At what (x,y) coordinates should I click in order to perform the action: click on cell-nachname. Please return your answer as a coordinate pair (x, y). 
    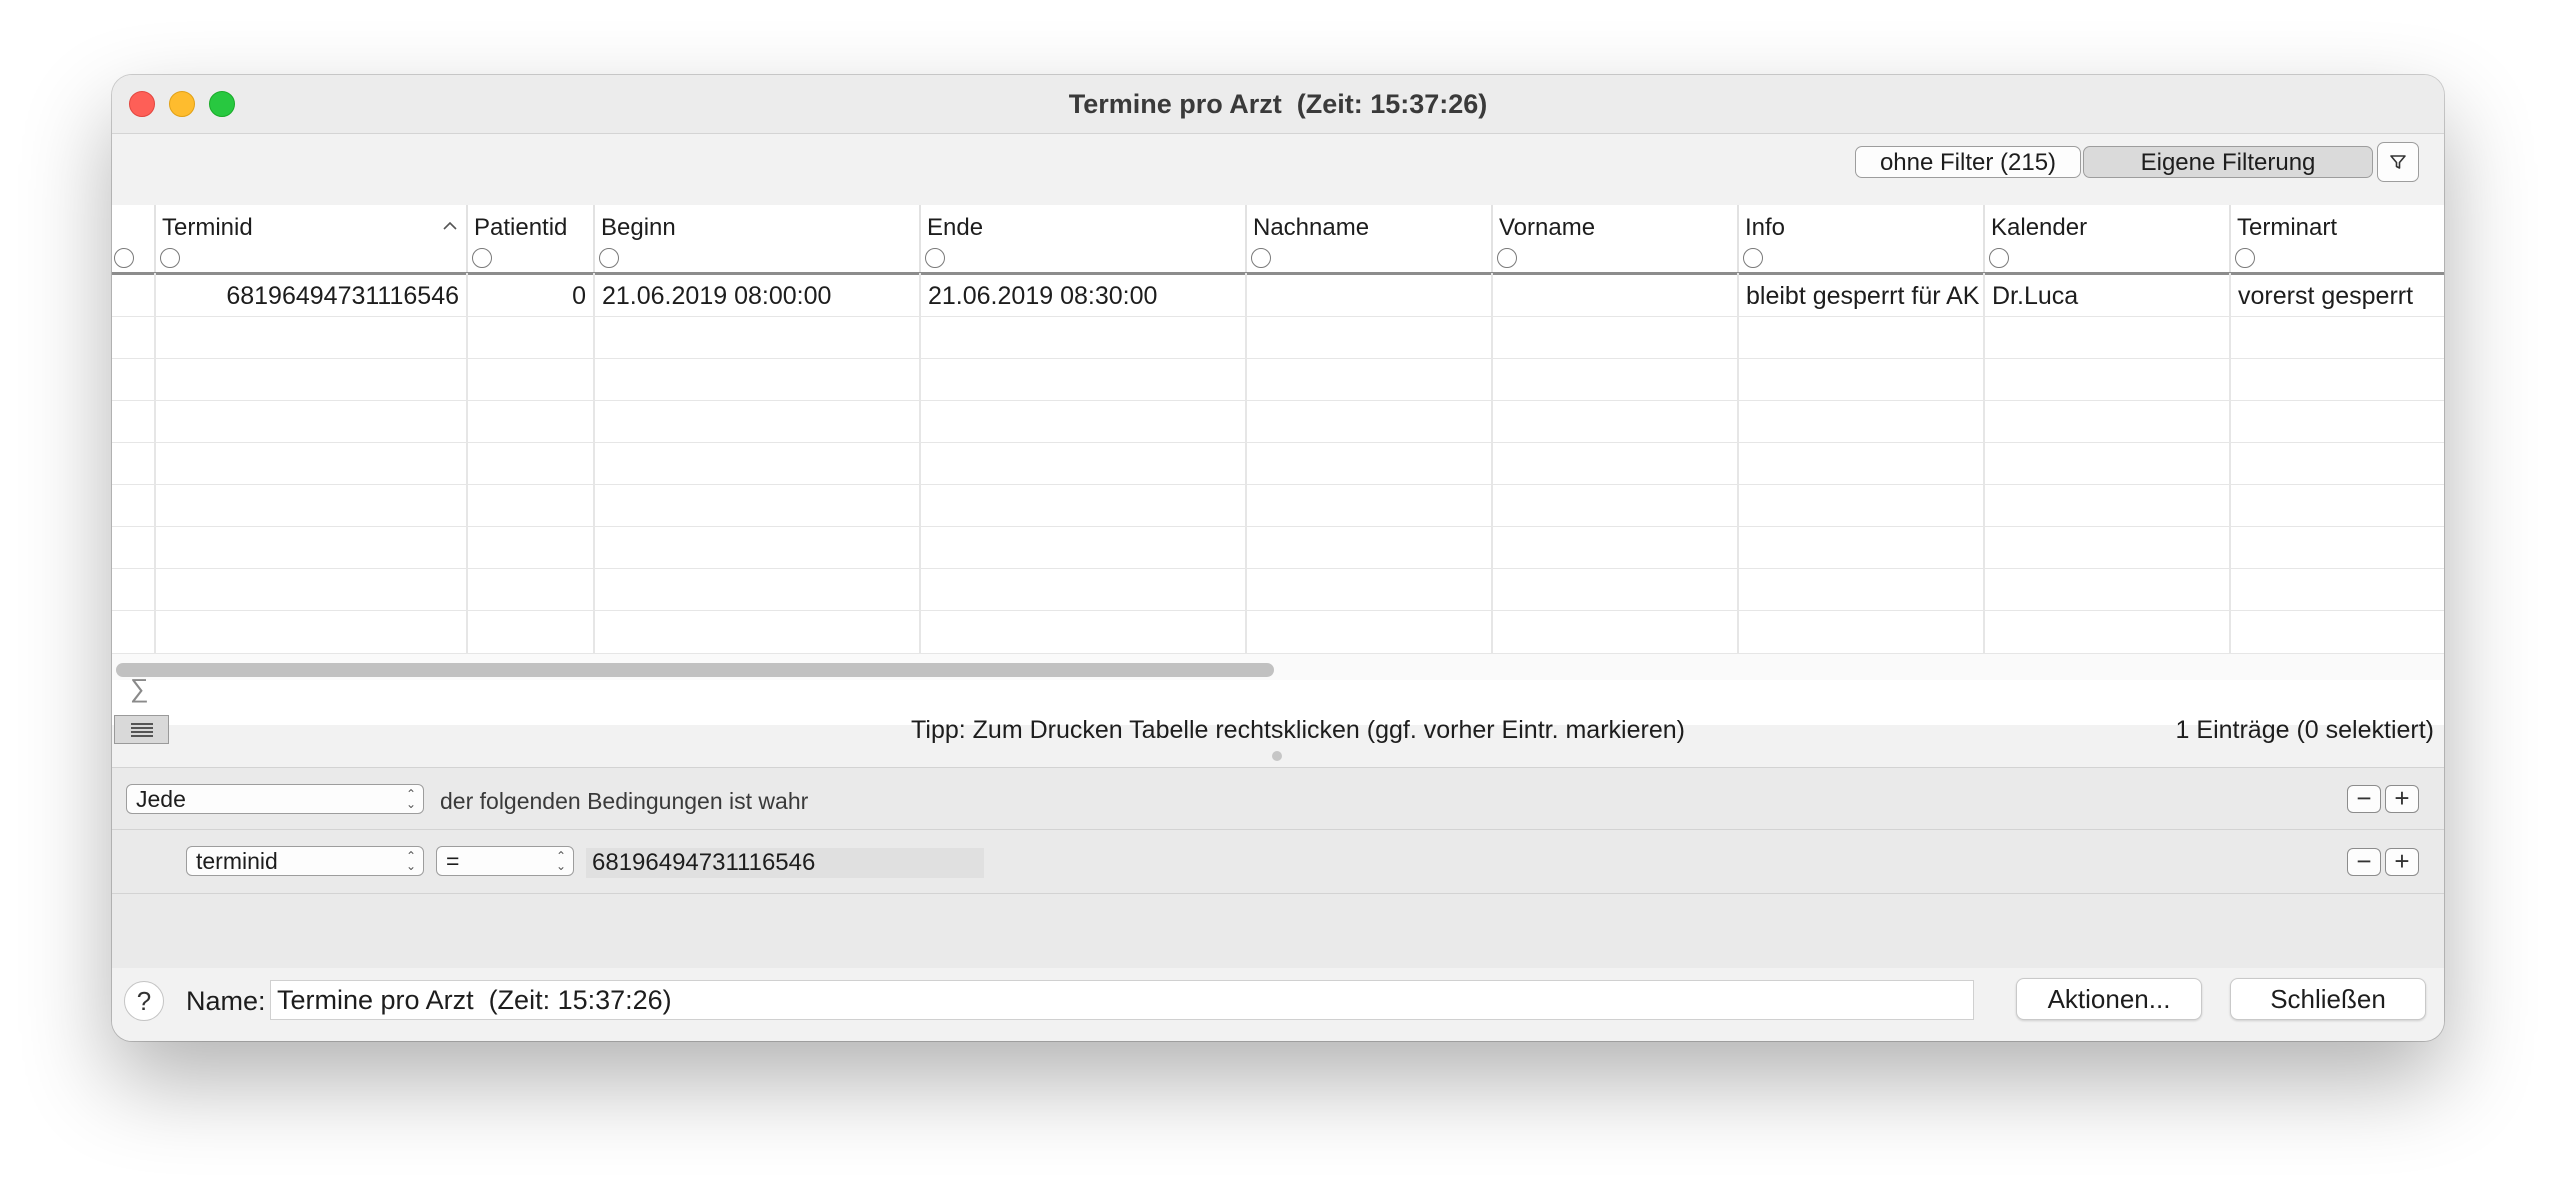
    Looking at the image, I should click on (1369, 296).